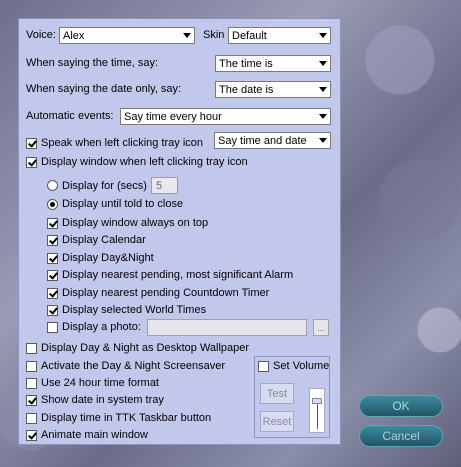 The image size is (461, 467). I want to click on set-volume-checkbox, so click(263, 366).